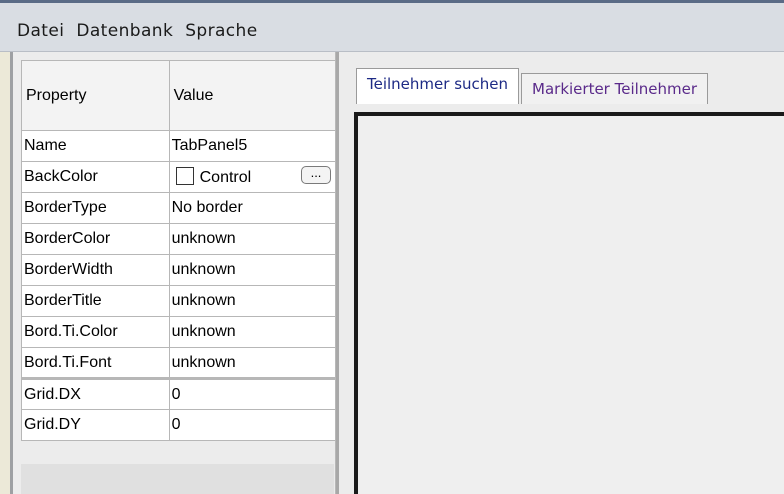 The width and height of the screenshot is (784, 494). What do you see at coordinates (124, 31) in the screenshot?
I see `menu-datenbank: Datenbank` at bounding box center [124, 31].